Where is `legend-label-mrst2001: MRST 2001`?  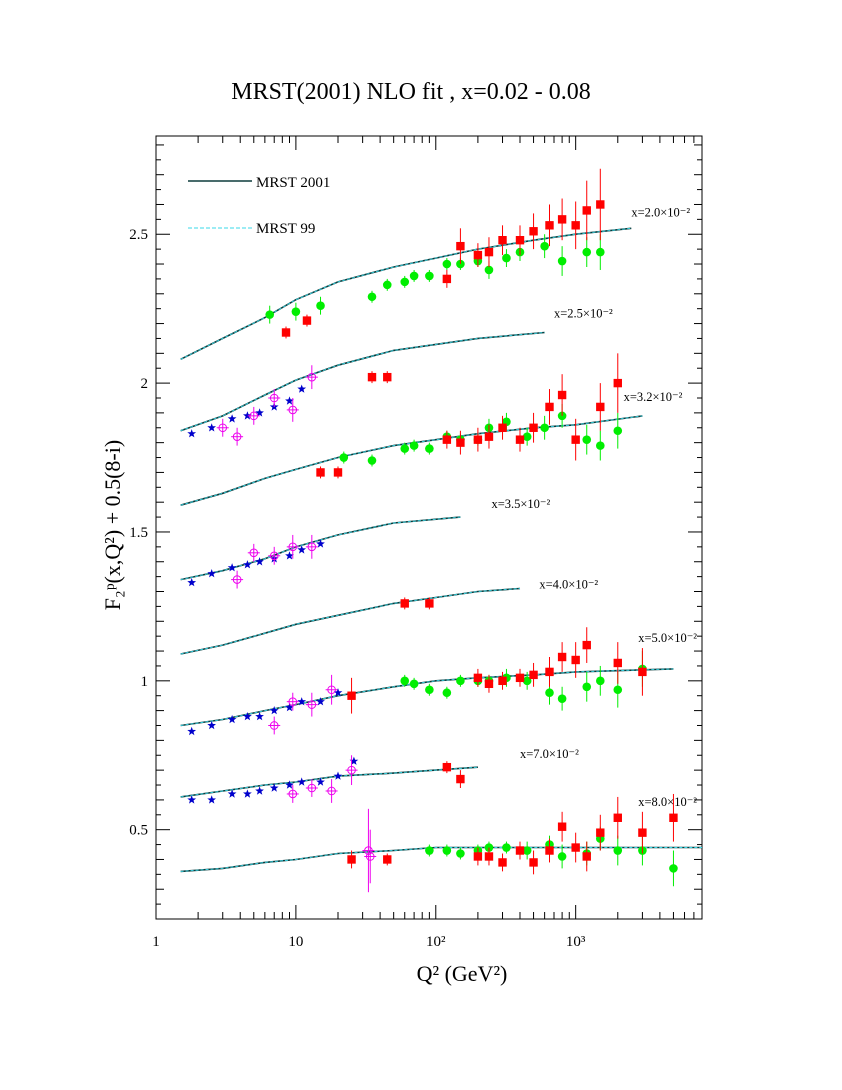 legend-label-mrst2001: MRST 2001 is located at coordinates (293, 183).